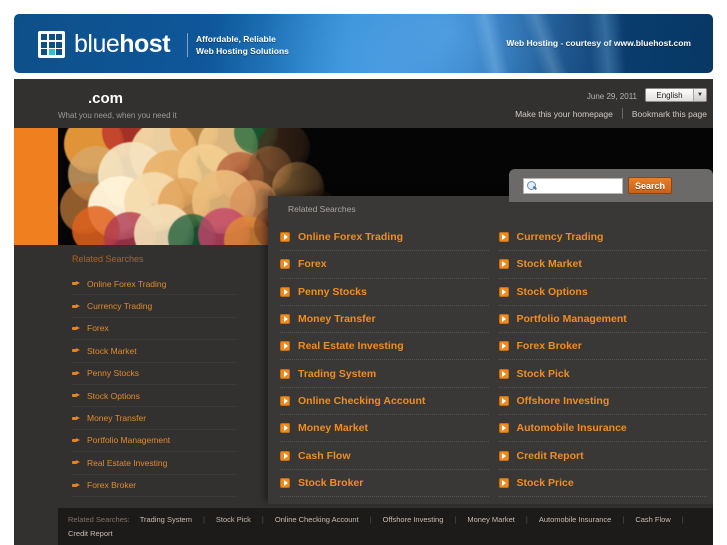 This screenshot has height=545, width=727. What do you see at coordinates (120, 306) in the screenshot?
I see `sidebar-item-label: Currency Trading` at bounding box center [120, 306].